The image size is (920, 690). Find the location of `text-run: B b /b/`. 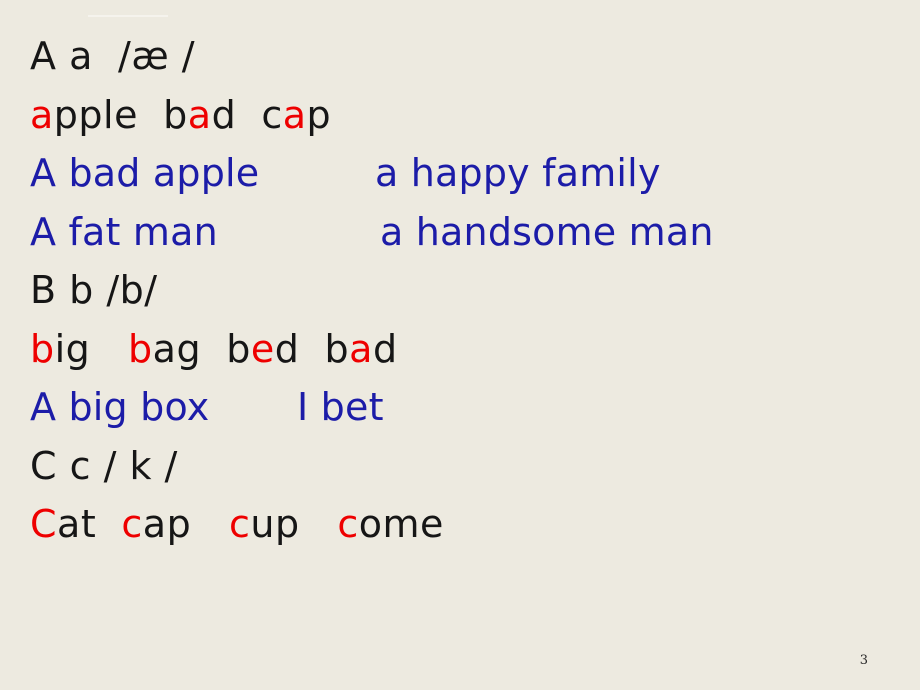

text-run: B b /b/ is located at coordinates (94, 290).